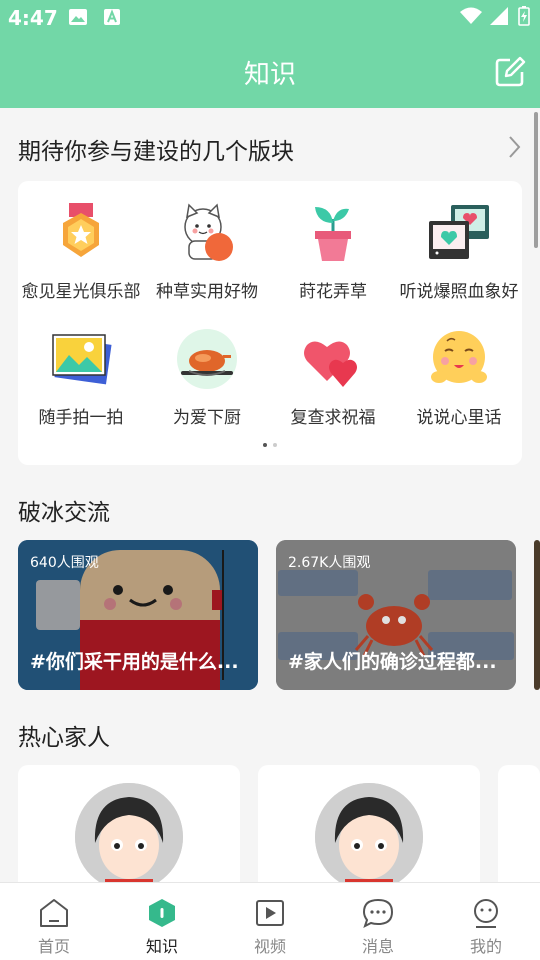 This screenshot has width=540, height=960. Describe the element at coordinates (269, 946) in the screenshot. I see `tab-label: 视频` at that location.